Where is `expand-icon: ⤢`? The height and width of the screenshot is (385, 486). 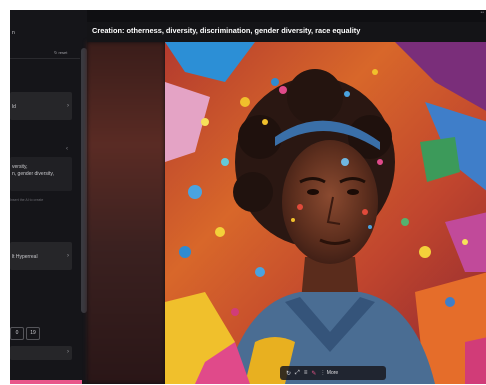
expand-icon: ⤢ is located at coordinates (297, 373).